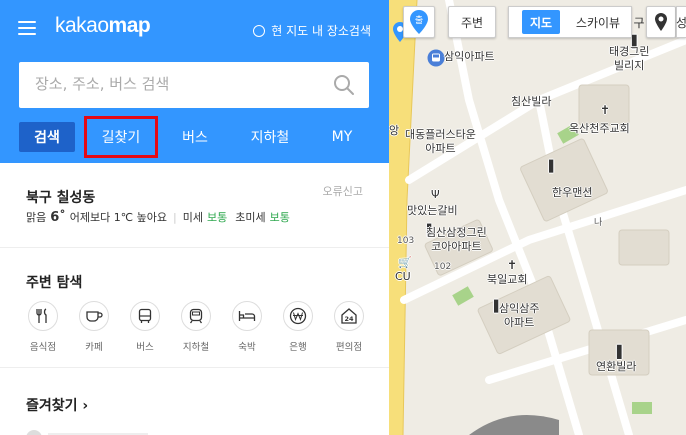 Image resolution: width=686 pixels, height=435 pixels. I want to click on area-search-label: 현 지도 내 장소검색, so click(321, 31).